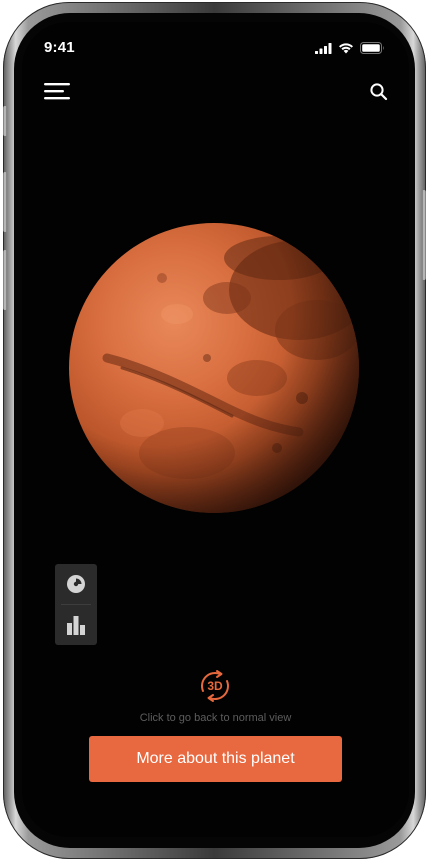 The image size is (431, 863). Describe the element at coordinates (346, 48) in the screenshot. I see `wifi-icon` at that location.